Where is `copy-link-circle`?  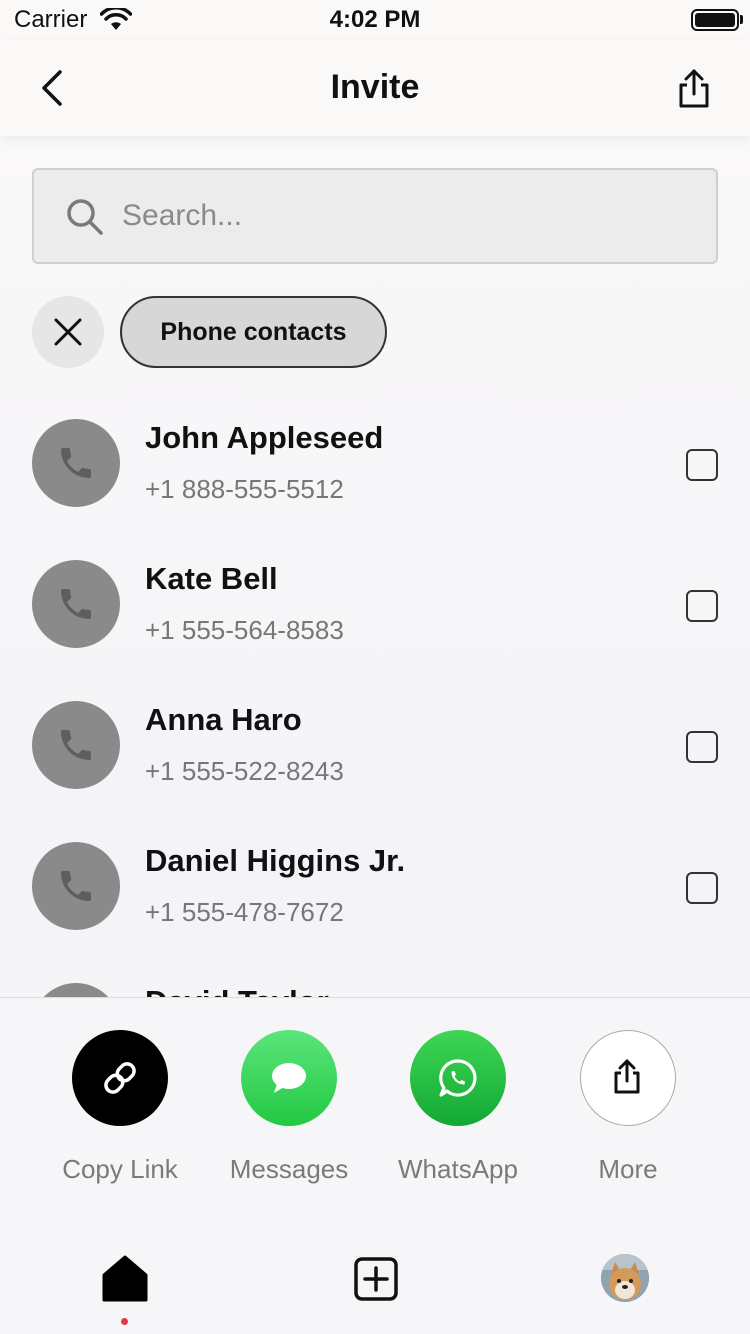 copy-link-circle is located at coordinates (120, 1078).